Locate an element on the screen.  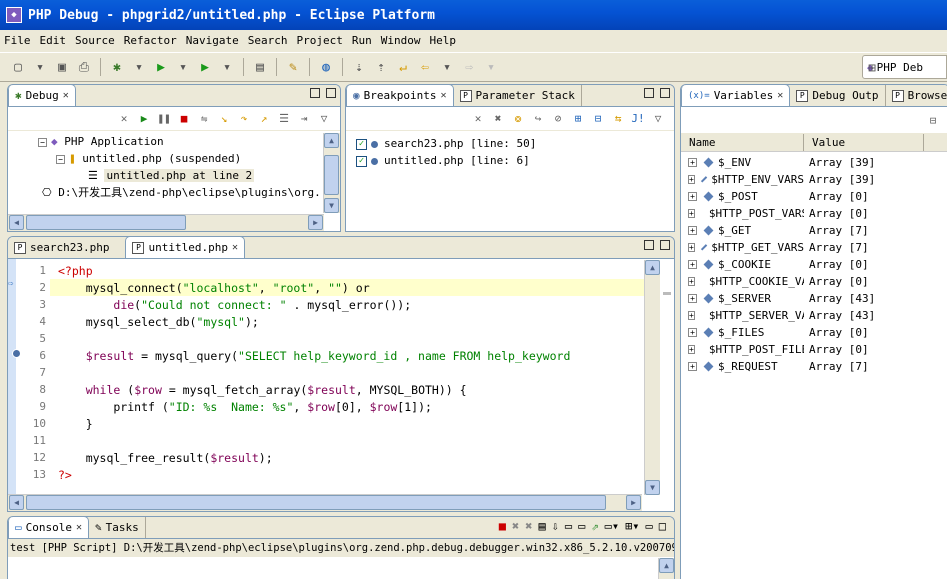
last-edit-icon: ↵ is located at coordinates (403, 67).